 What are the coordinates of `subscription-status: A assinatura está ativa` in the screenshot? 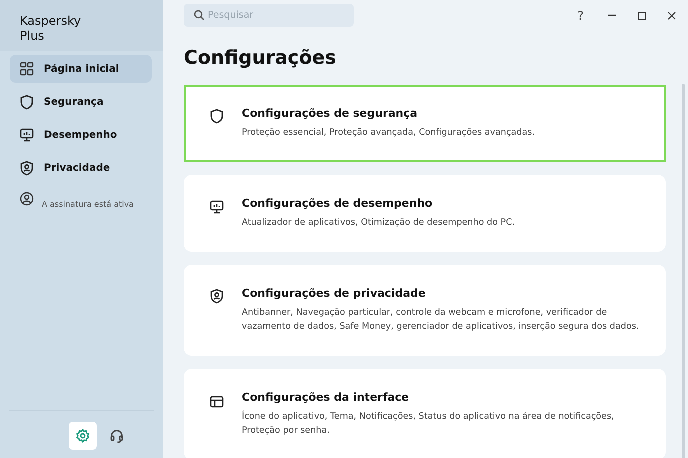 It's located at (88, 204).